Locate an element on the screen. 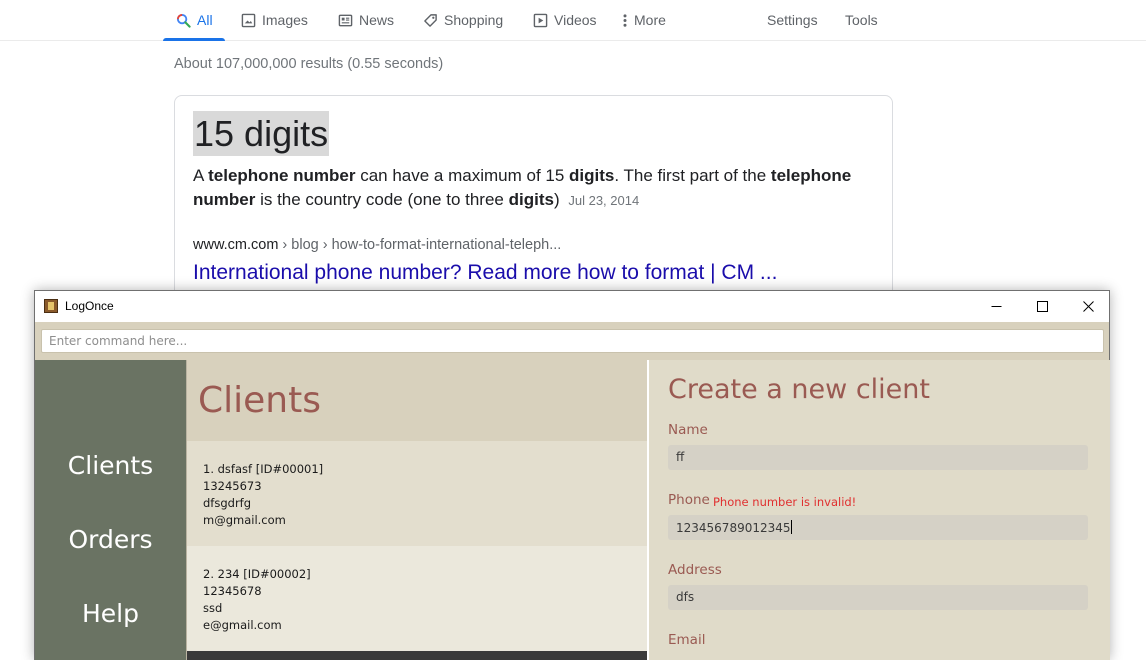 The image size is (1146, 660). sidebar: Clients Orders Help is located at coordinates (110, 510).